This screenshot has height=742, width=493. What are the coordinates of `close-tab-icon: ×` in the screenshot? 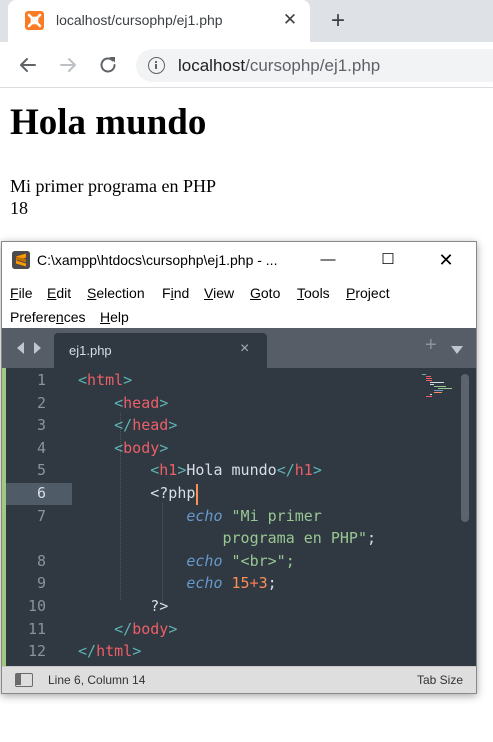 It's located at (244, 349).